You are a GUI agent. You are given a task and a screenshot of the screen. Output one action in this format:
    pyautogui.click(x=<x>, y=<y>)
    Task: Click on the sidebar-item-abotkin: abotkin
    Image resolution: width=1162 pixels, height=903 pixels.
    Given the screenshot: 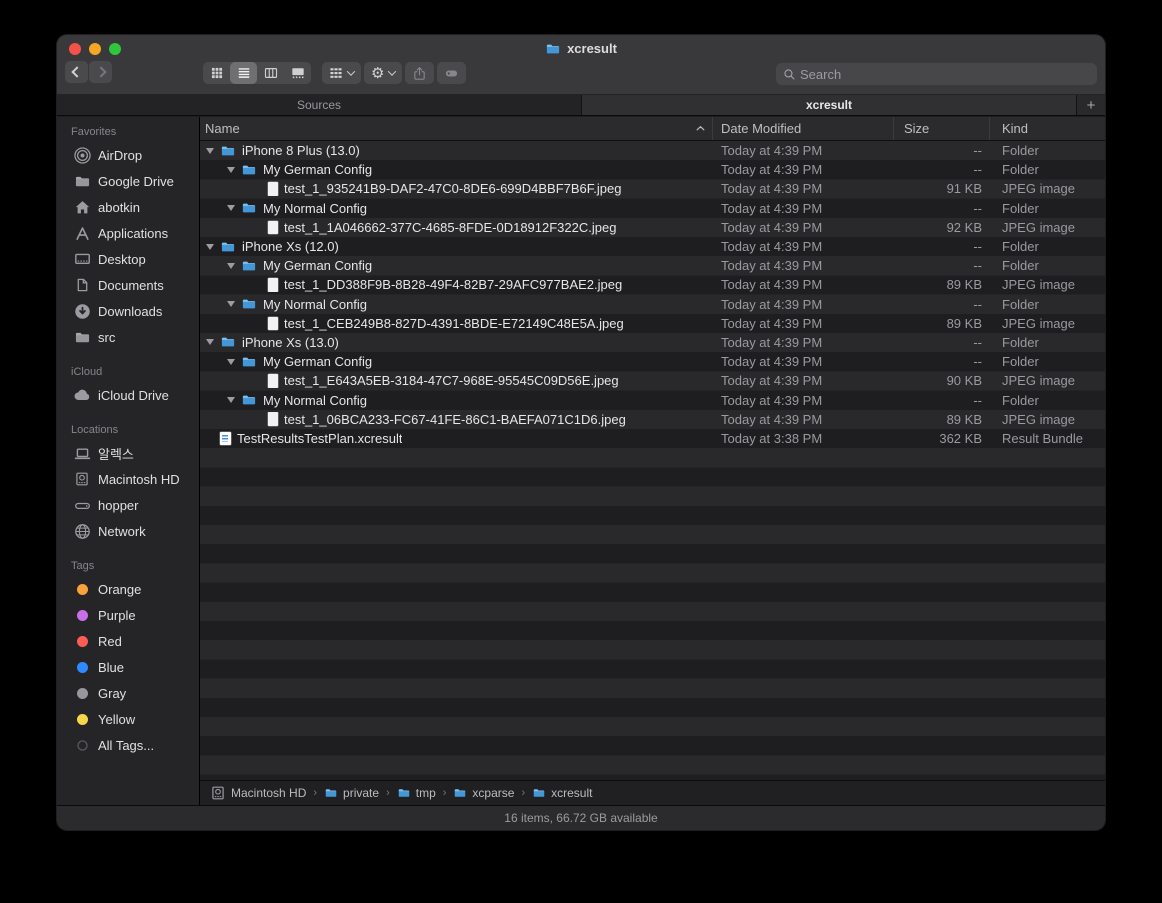 What is the action you would take?
    pyautogui.click(x=128, y=207)
    